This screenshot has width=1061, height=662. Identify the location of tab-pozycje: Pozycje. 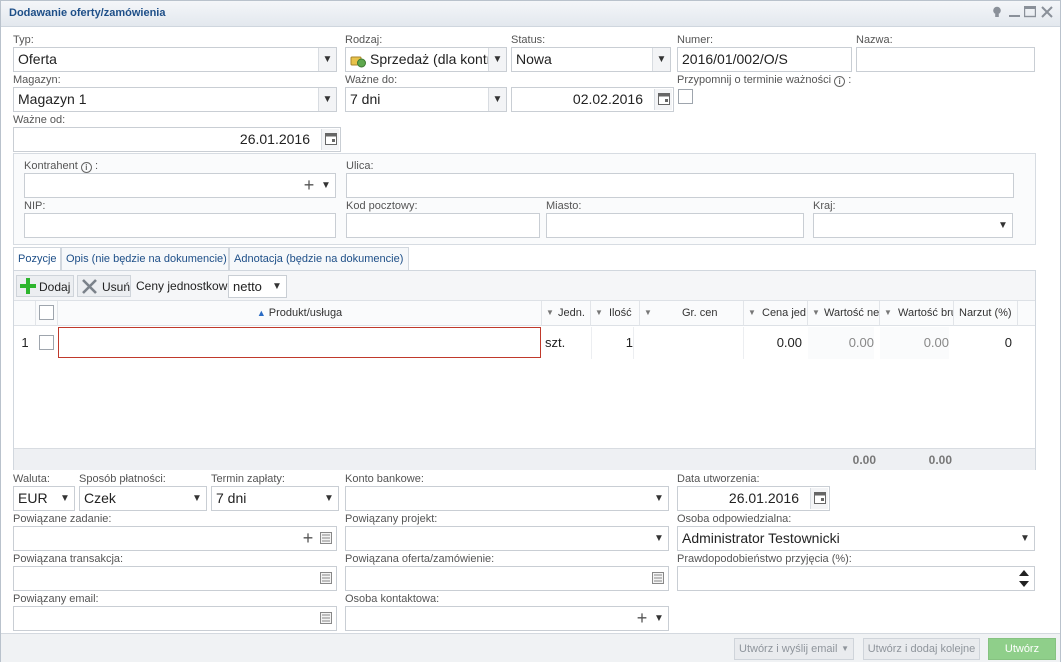
(37, 258).